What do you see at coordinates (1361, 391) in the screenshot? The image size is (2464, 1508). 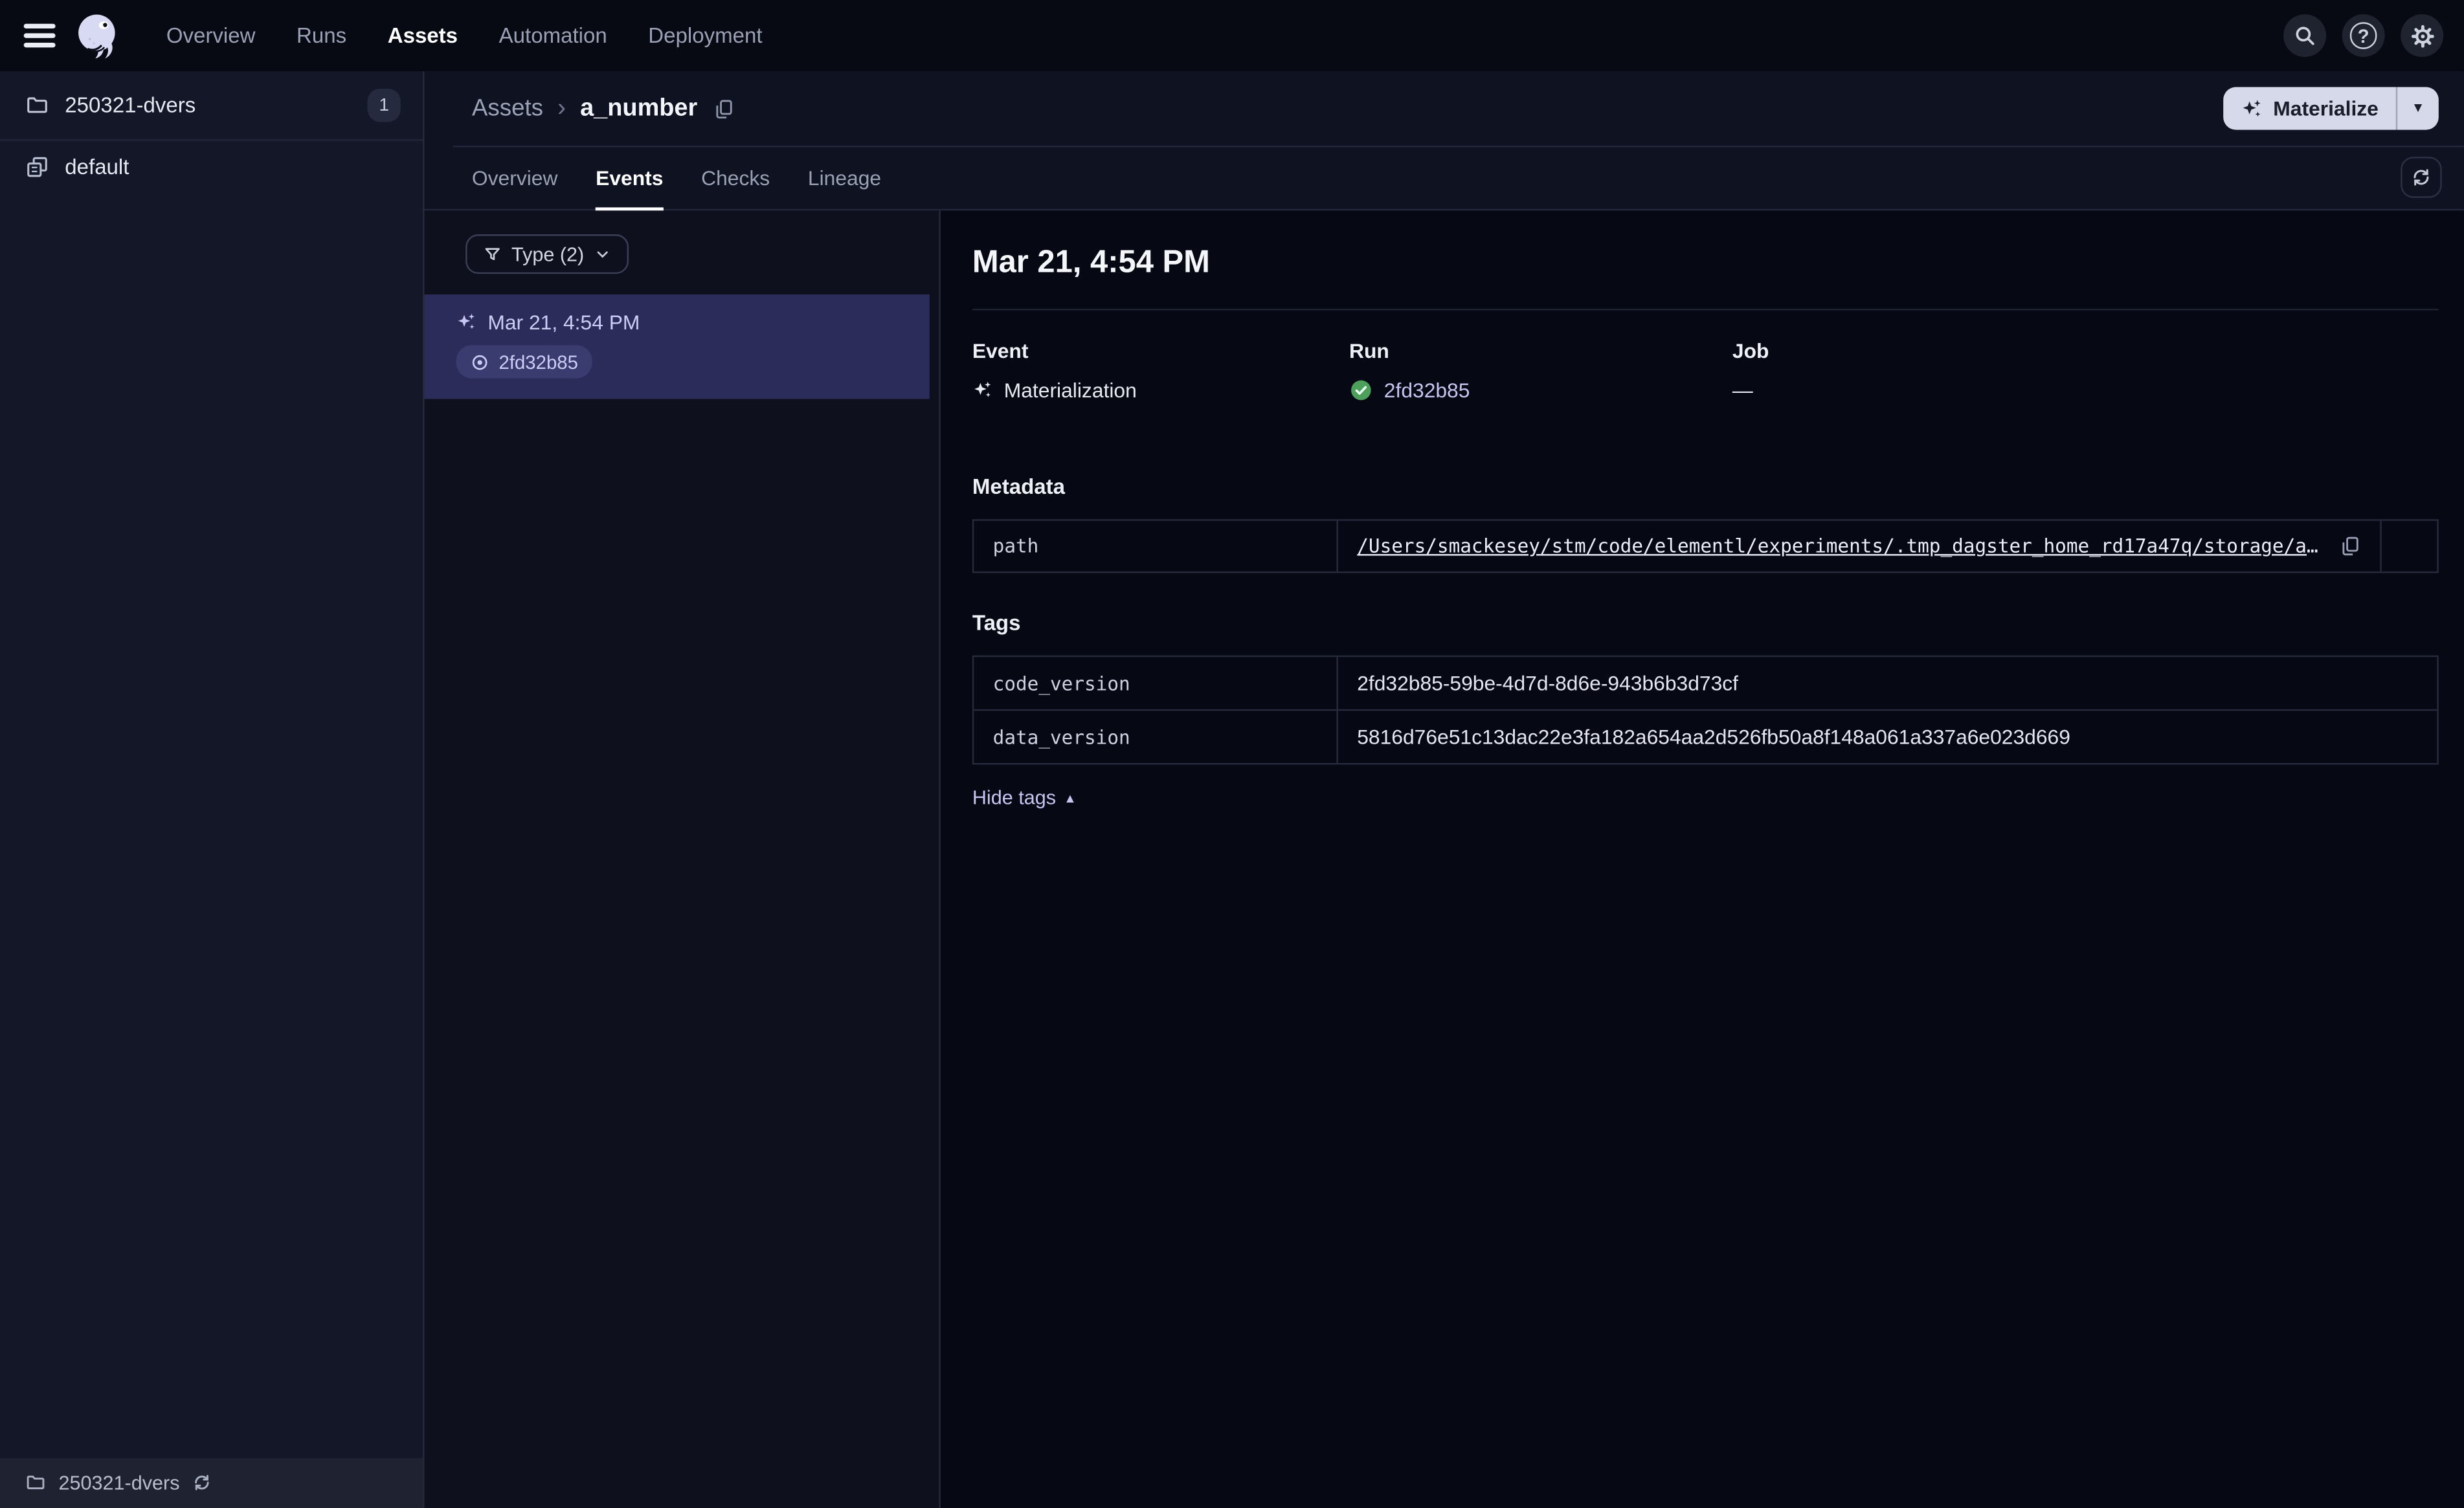 I see `success-check-icon` at bounding box center [1361, 391].